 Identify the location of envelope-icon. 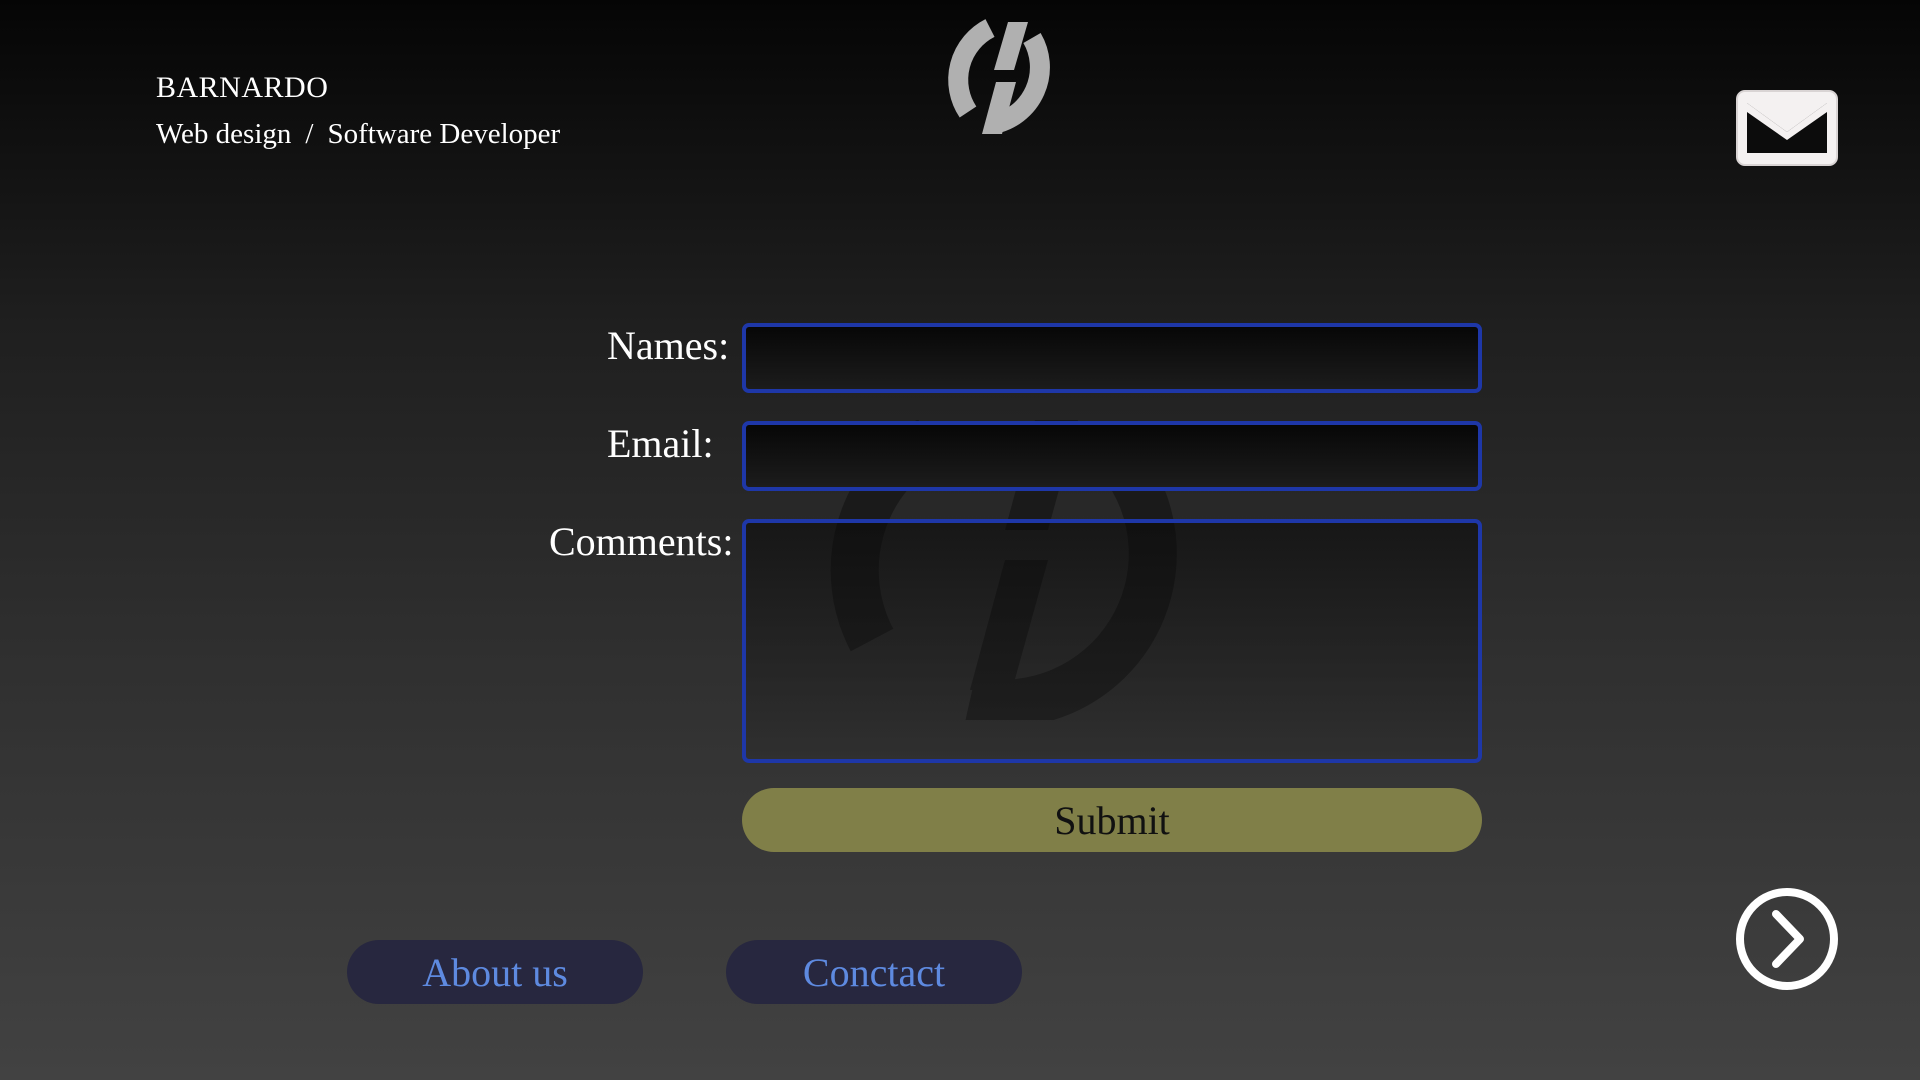
(1787, 128).